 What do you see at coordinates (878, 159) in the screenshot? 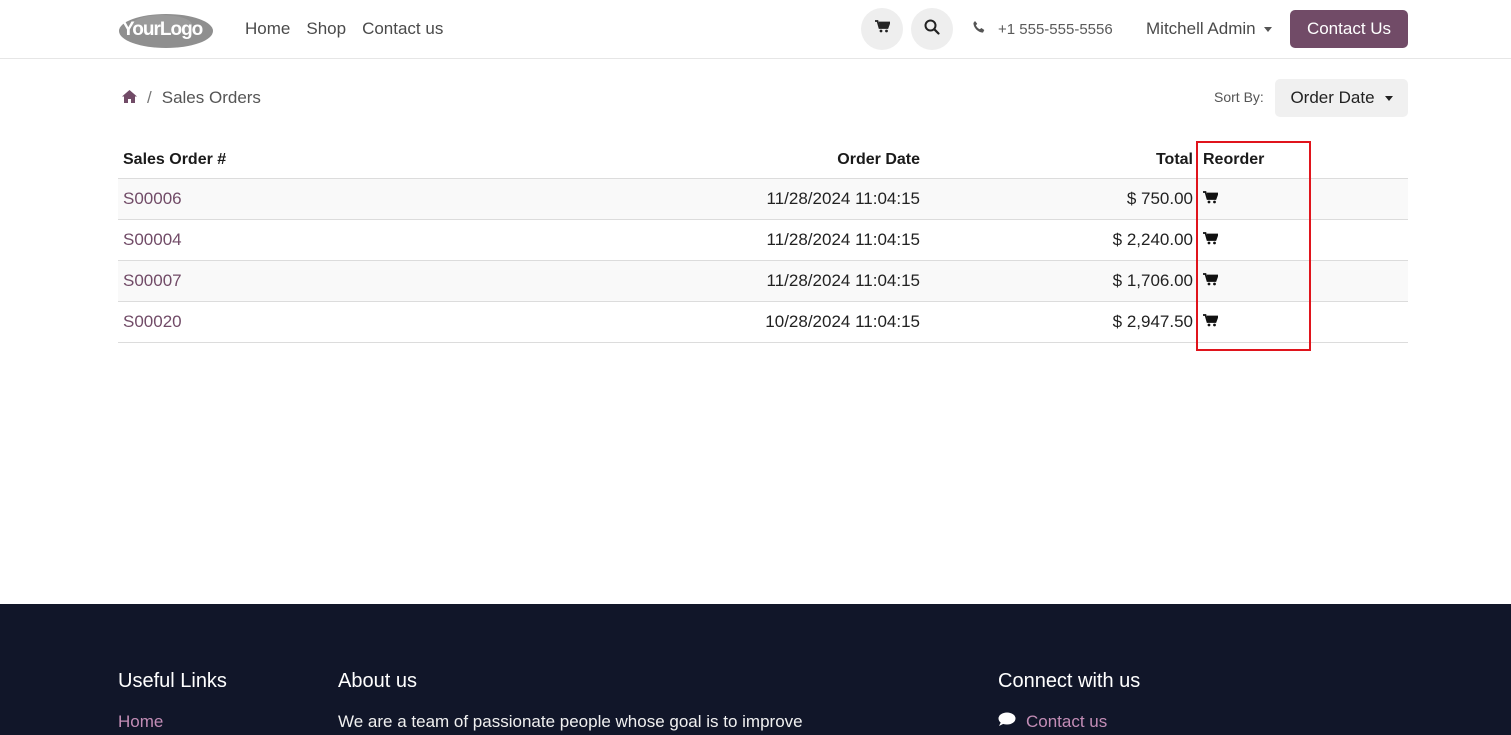
I see `header-date: Order Date` at bounding box center [878, 159].